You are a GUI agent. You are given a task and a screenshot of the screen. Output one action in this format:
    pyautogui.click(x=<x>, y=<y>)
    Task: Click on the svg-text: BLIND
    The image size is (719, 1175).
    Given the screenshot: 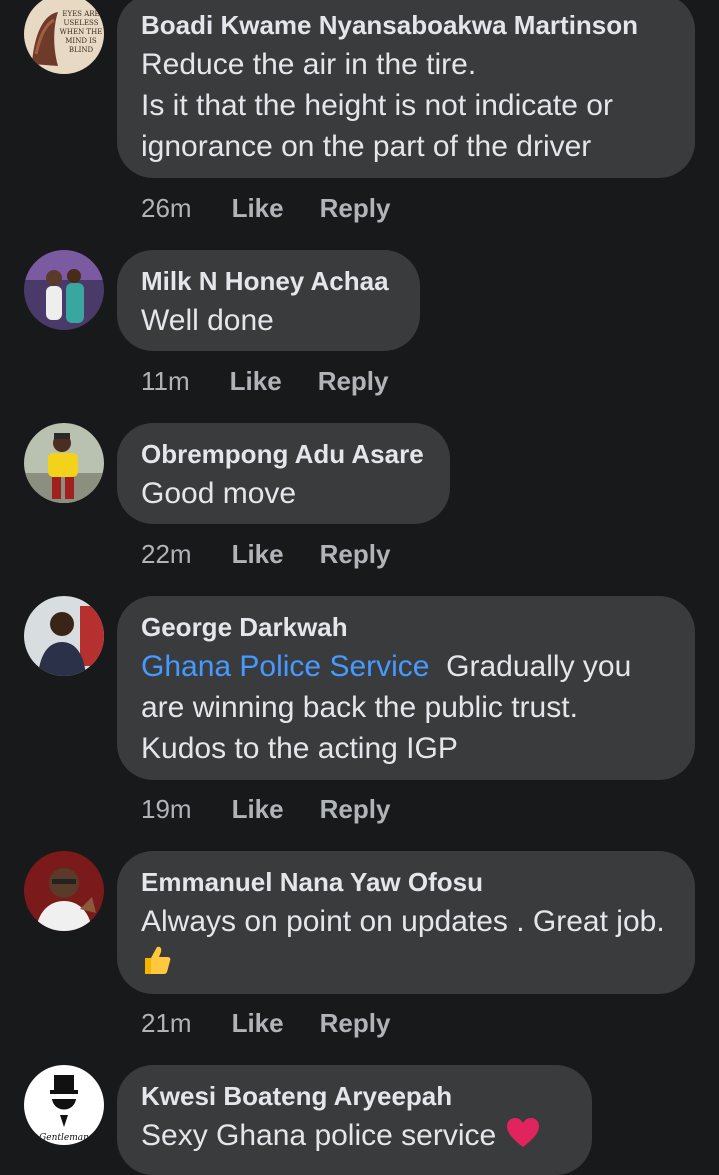 What is the action you would take?
    pyautogui.click(x=81, y=50)
    